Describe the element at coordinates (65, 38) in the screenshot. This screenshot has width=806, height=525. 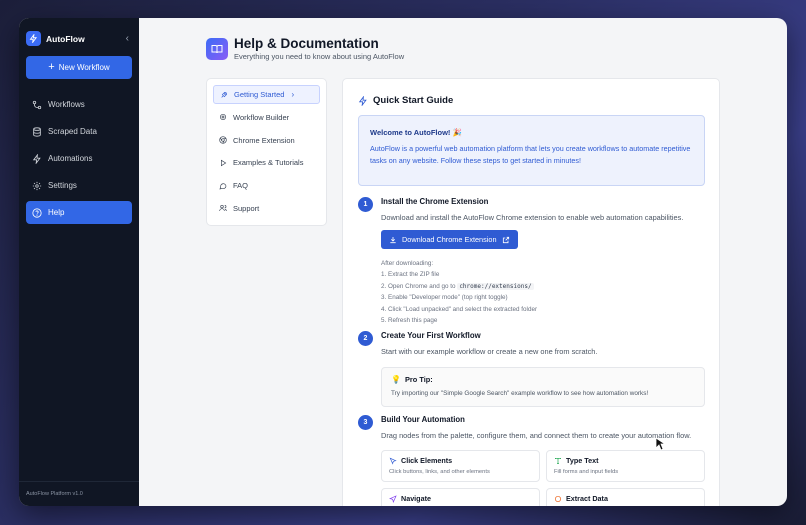
I see `brand-name: AutoFlow` at that location.